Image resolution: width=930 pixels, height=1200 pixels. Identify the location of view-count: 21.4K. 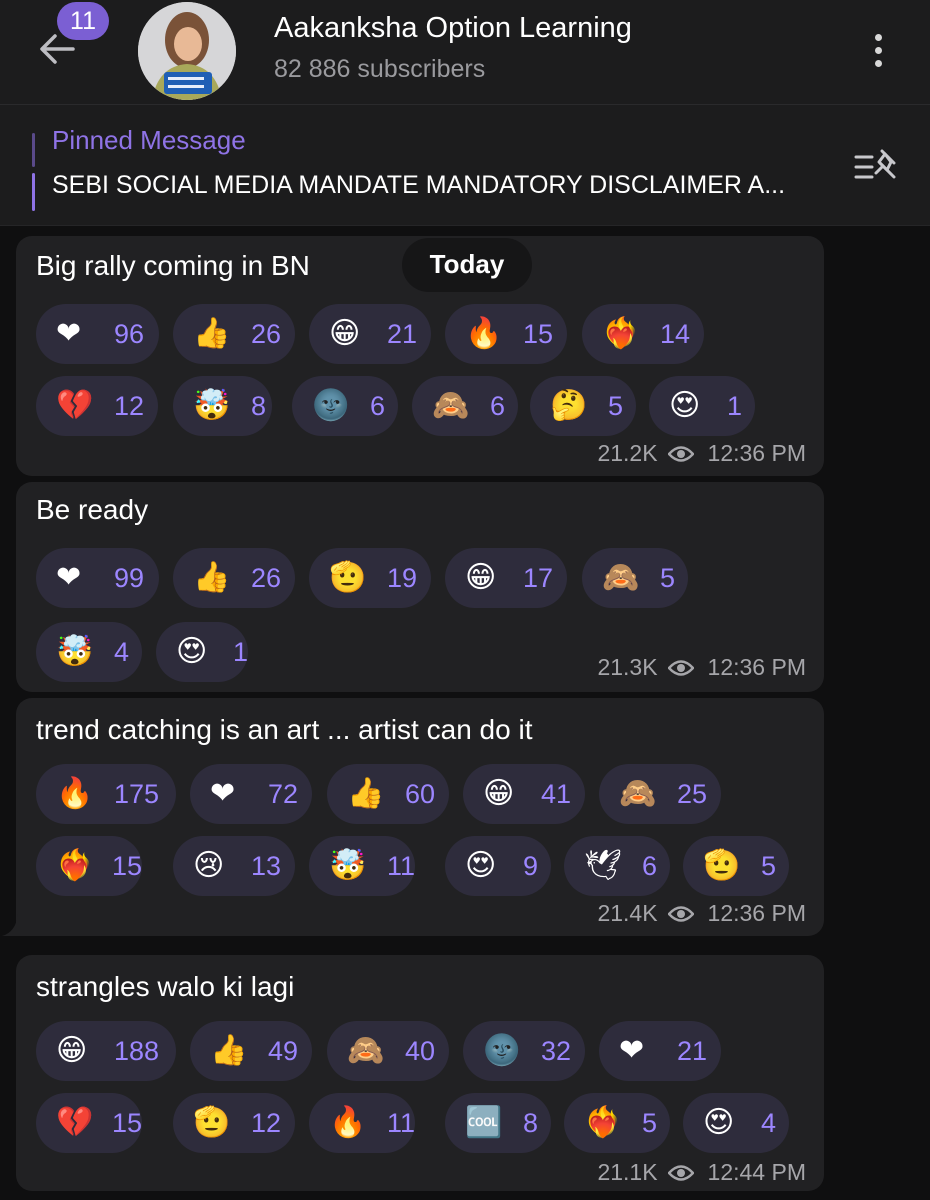
(627, 913).